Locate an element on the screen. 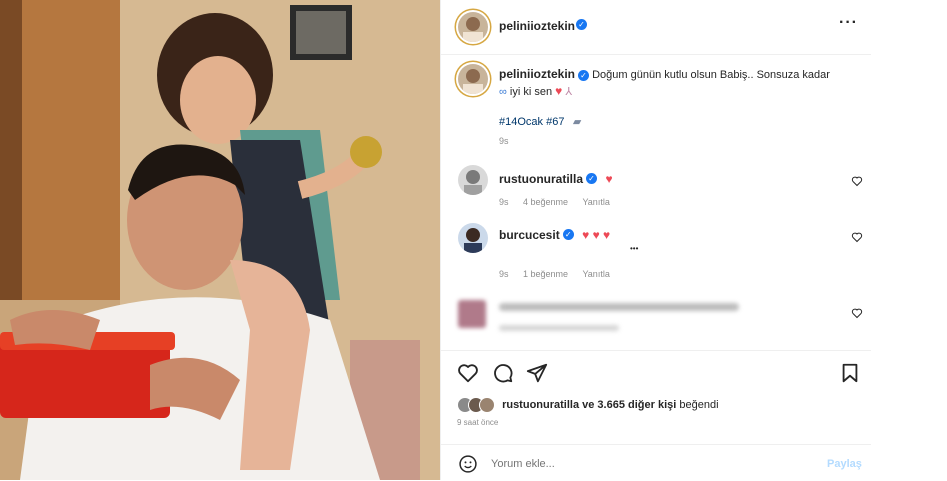 Image resolution: width=947 pixels, height=481 pixels. caption-time: 9s is located at coordinates (504, 141).